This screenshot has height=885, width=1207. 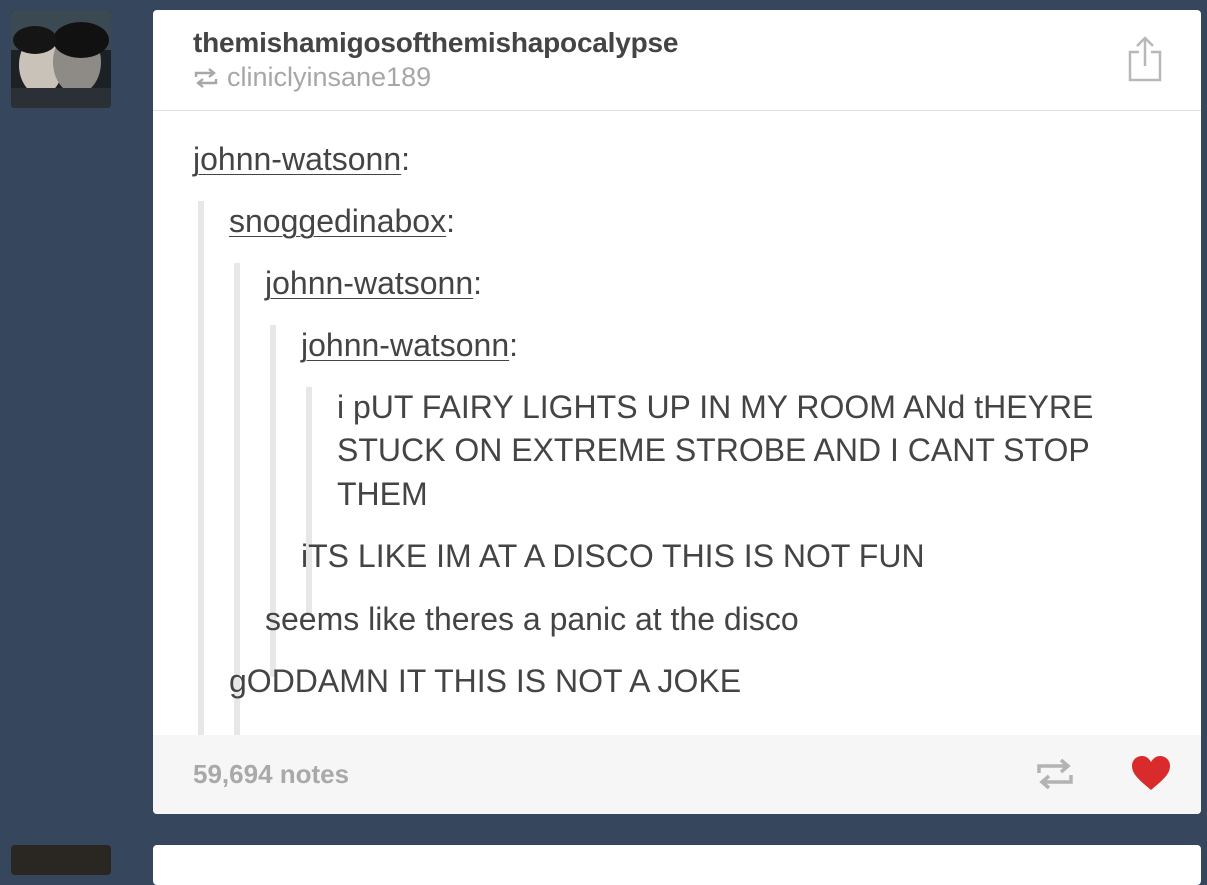 What do you see at coordinates (337, 221) in the screenshot?
I see `thread-user-link: snoggedinabox` at bounding box center [337, 221].